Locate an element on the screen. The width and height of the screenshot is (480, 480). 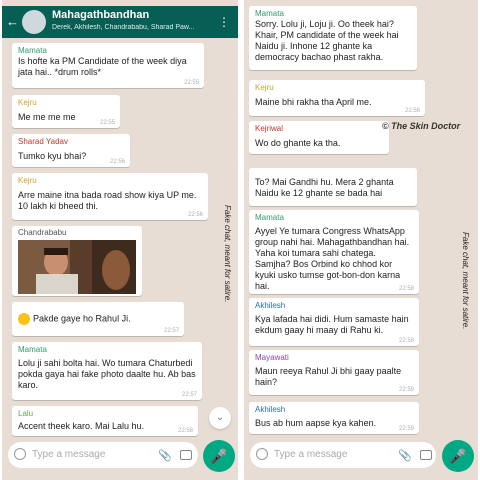
message-sender: Mayawati is located at coordinates (272, 357).